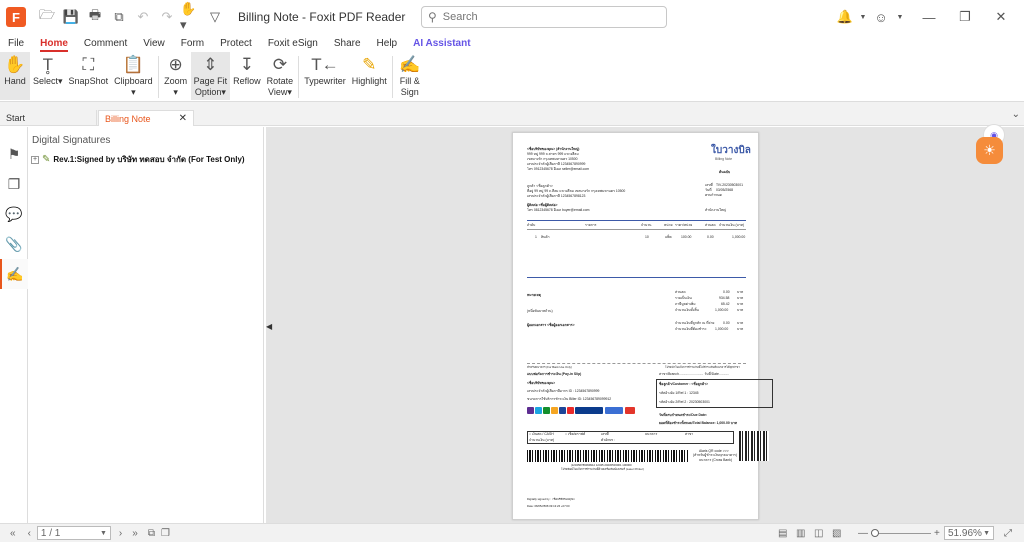 This screenshot has width=1024, height=542. What do you see at coordinates (95, 17) in the screenshot?
I see `print-icon: 🖶` at bounding box center [95, 17].